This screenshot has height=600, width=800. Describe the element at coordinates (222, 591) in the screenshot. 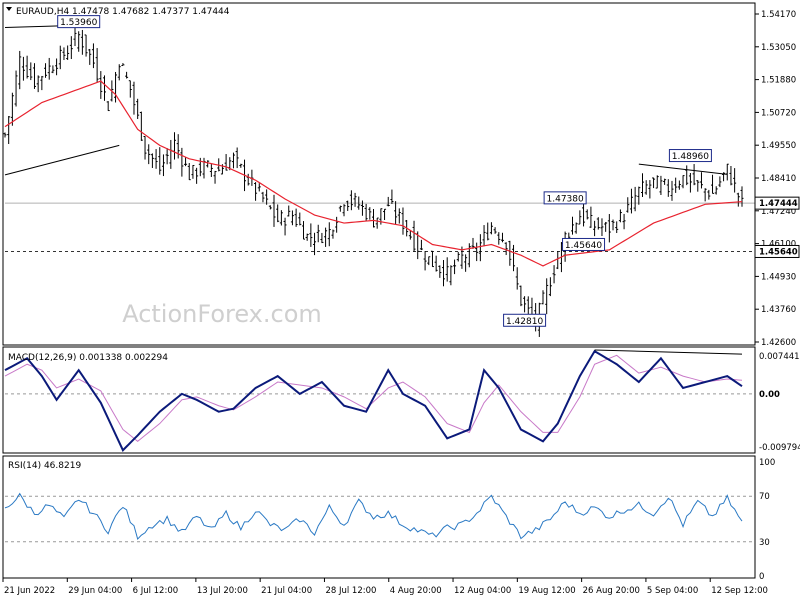

I see `x-tick-label: 13 Jul 20:00` at that location.